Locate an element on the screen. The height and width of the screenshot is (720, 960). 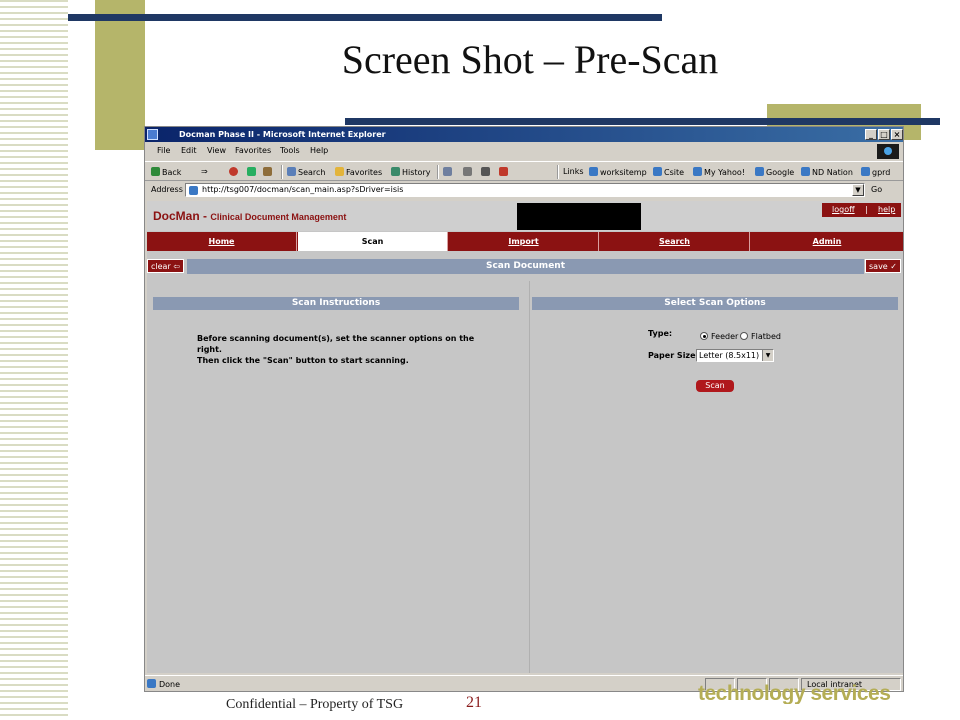
tab-search: Search is located at coordinates (675, 241).